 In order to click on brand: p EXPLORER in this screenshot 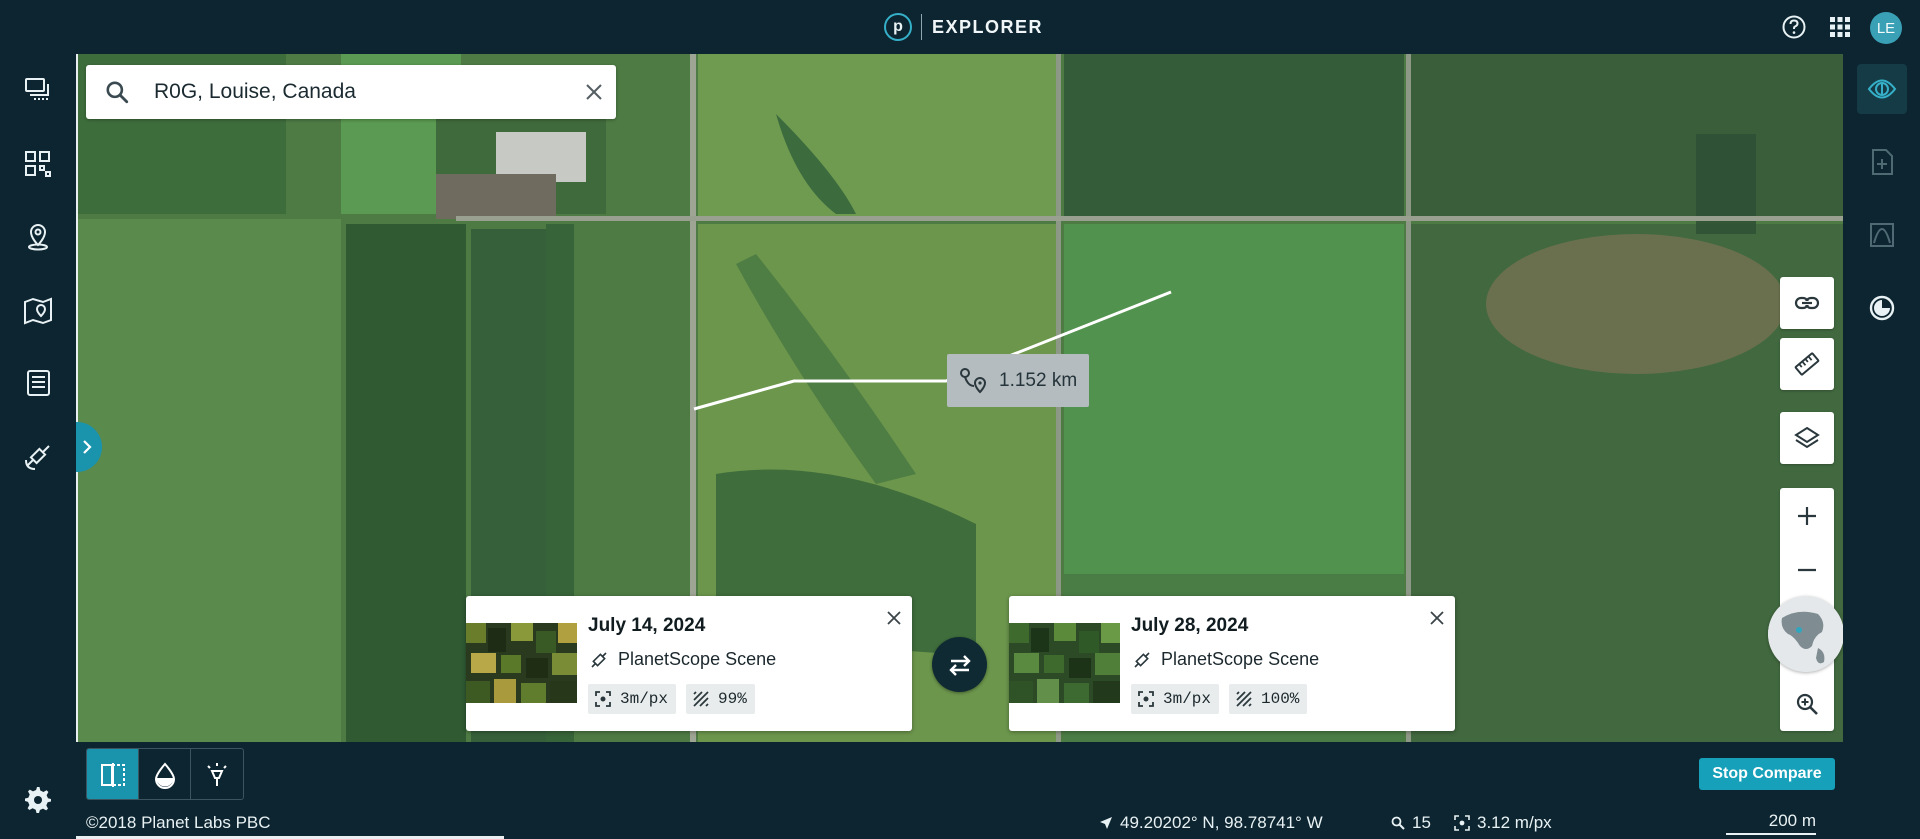, I will do `click(963, 27)`.